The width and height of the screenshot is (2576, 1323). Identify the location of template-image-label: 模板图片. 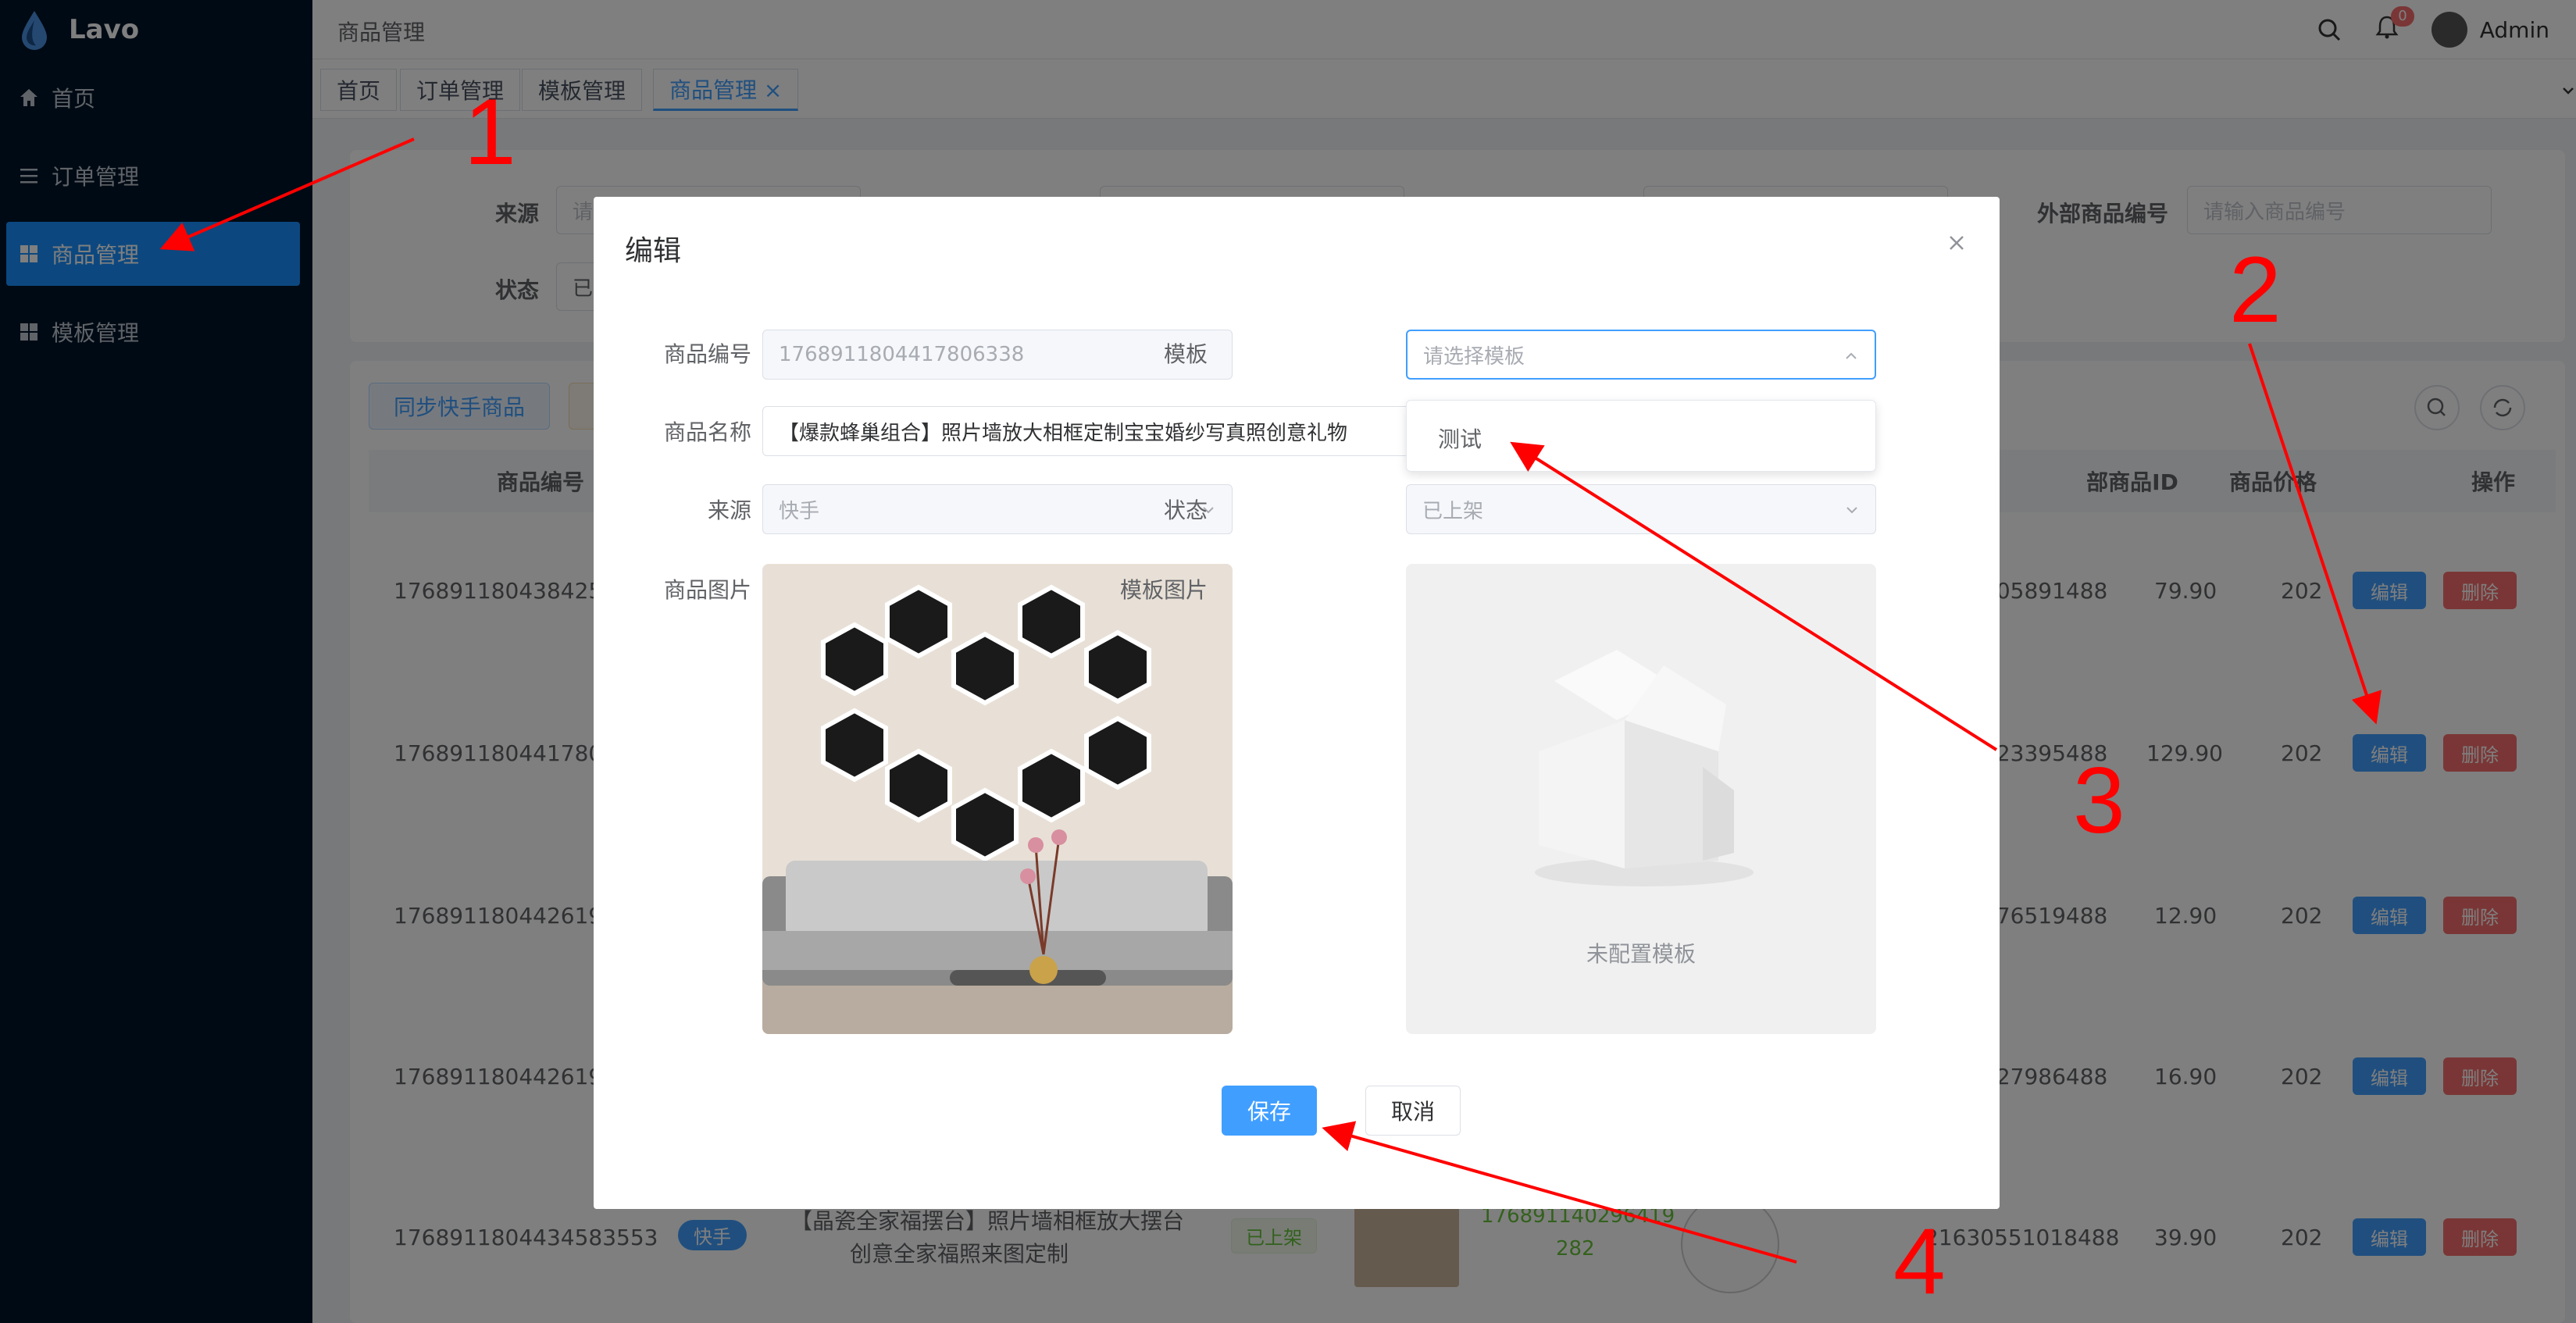
(1163, 590).